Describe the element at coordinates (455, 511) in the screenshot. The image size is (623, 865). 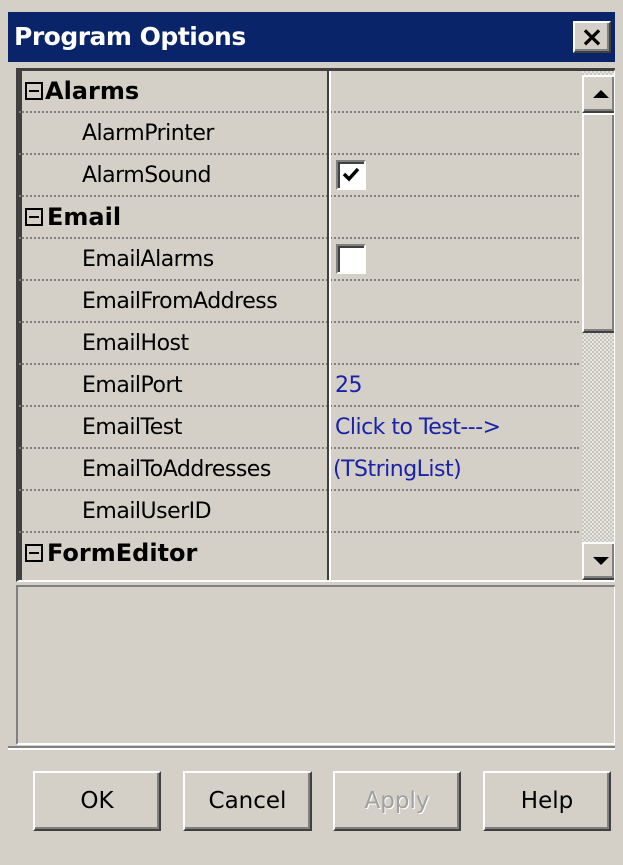
I see `property-value-emailuserid` at that location.